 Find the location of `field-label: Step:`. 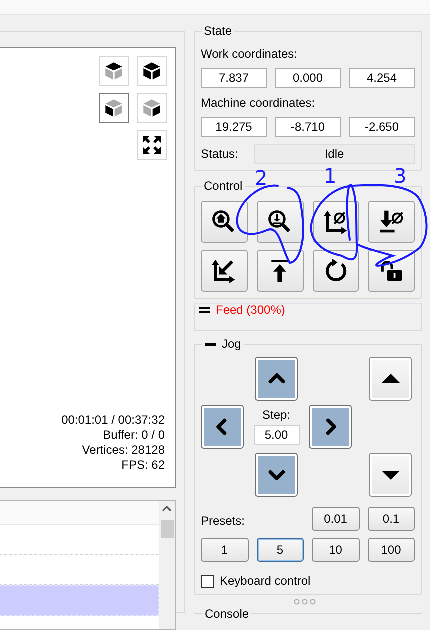

field-label: Step: is located at coordinates (276, 415).